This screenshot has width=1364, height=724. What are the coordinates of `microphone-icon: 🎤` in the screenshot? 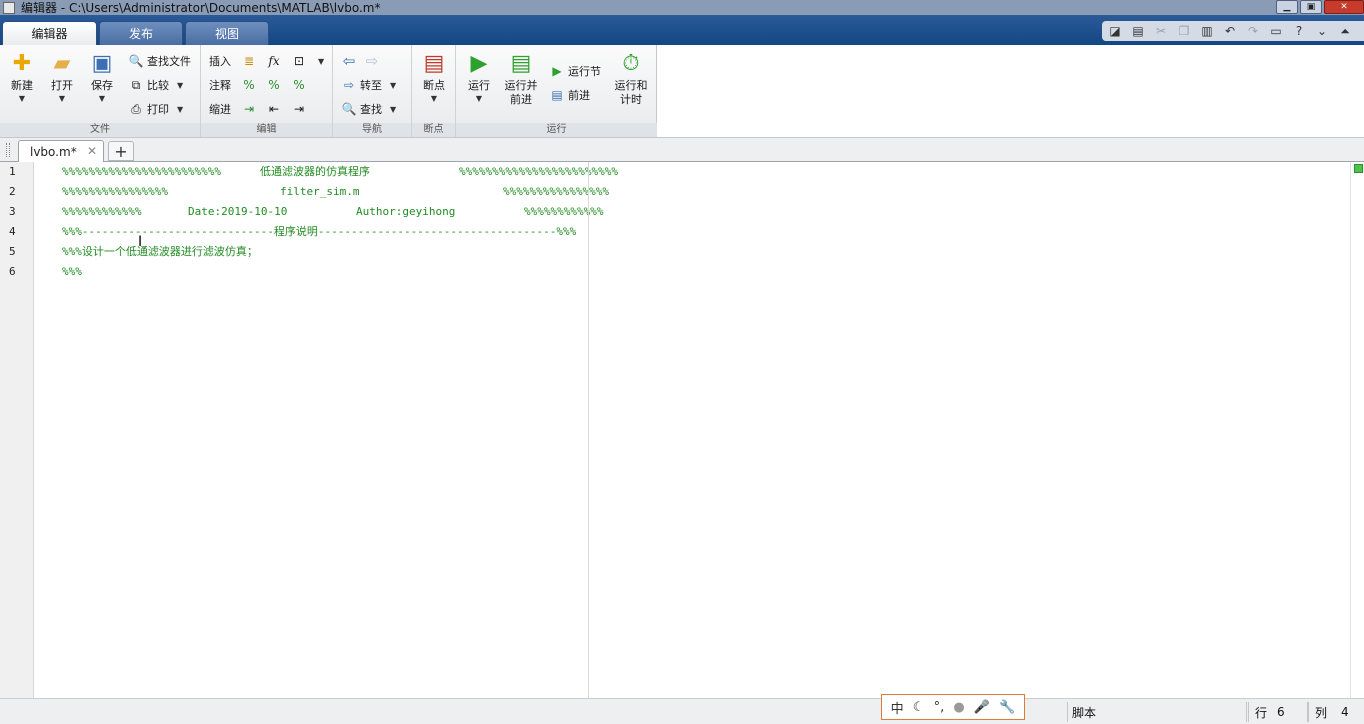 It's located at (982, 707).